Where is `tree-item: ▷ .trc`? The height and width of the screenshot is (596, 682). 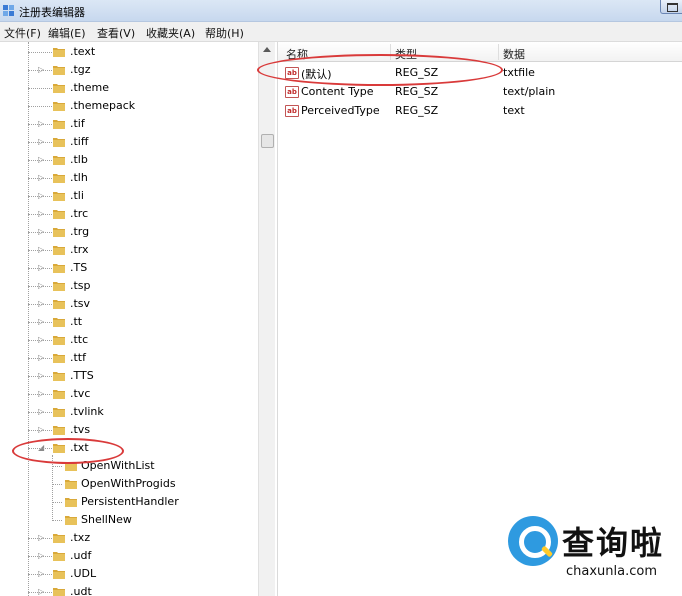
tree-item: ▷ .trc is located at coordinates (138, 214).